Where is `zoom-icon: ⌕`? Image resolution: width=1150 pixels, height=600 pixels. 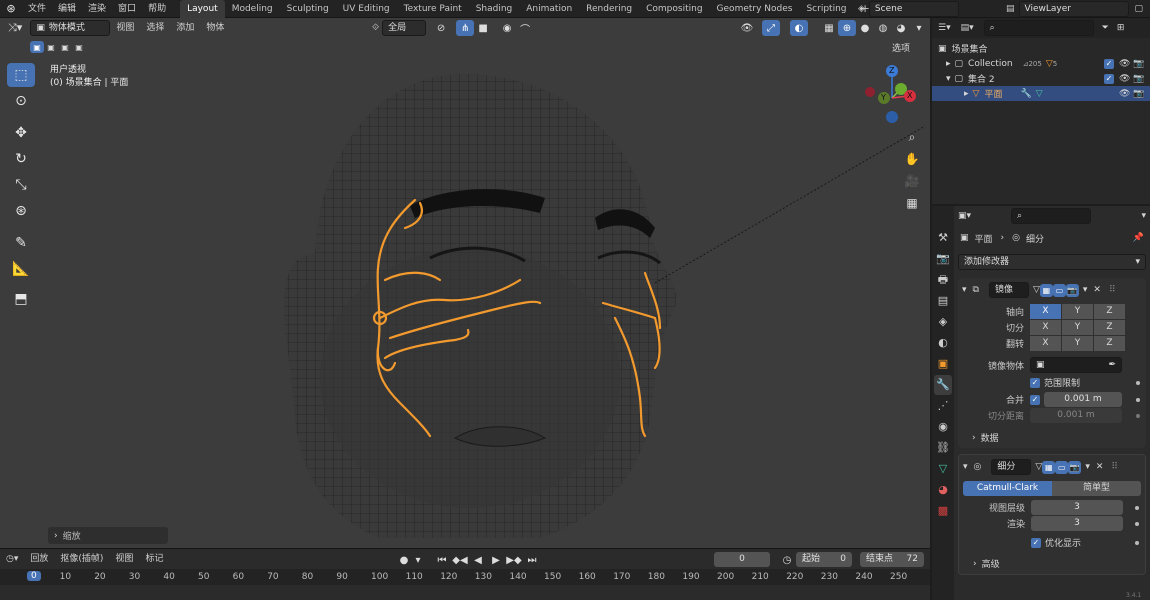 zoom-icon: ⌕ is located at coordinates (912, 137).